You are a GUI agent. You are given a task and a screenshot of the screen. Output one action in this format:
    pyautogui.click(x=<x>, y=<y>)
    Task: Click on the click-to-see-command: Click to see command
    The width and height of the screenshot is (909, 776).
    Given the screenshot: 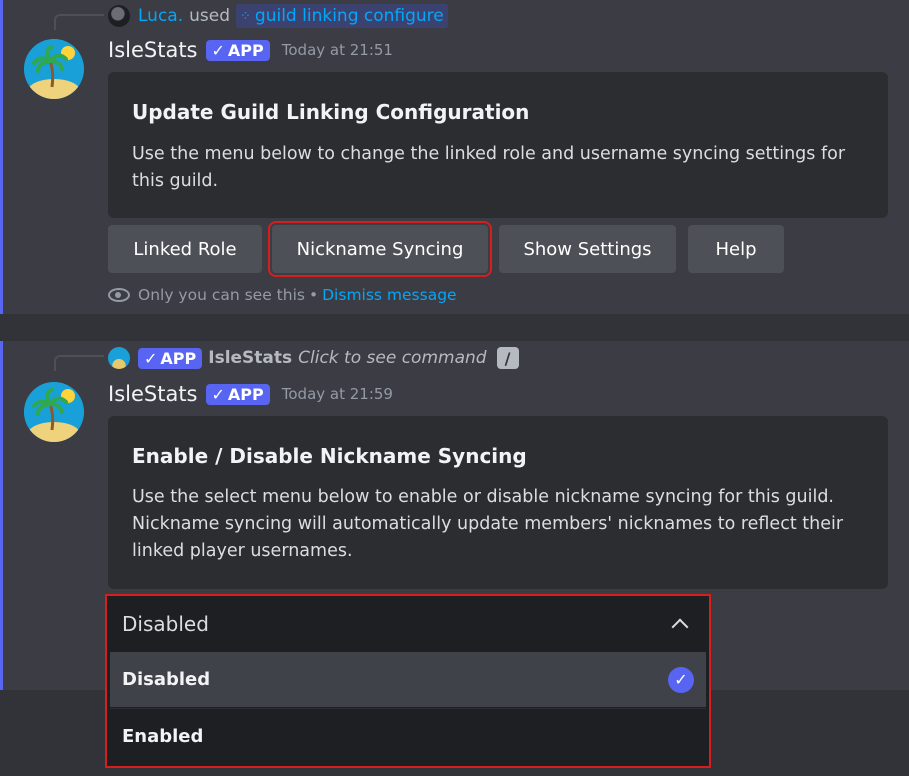 What is the action you would take?
    pyautogui.click(x=392, y=358)
    